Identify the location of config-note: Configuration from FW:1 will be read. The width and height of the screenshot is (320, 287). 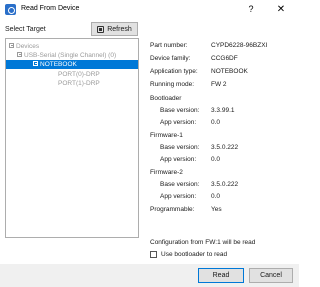
(203, 242).